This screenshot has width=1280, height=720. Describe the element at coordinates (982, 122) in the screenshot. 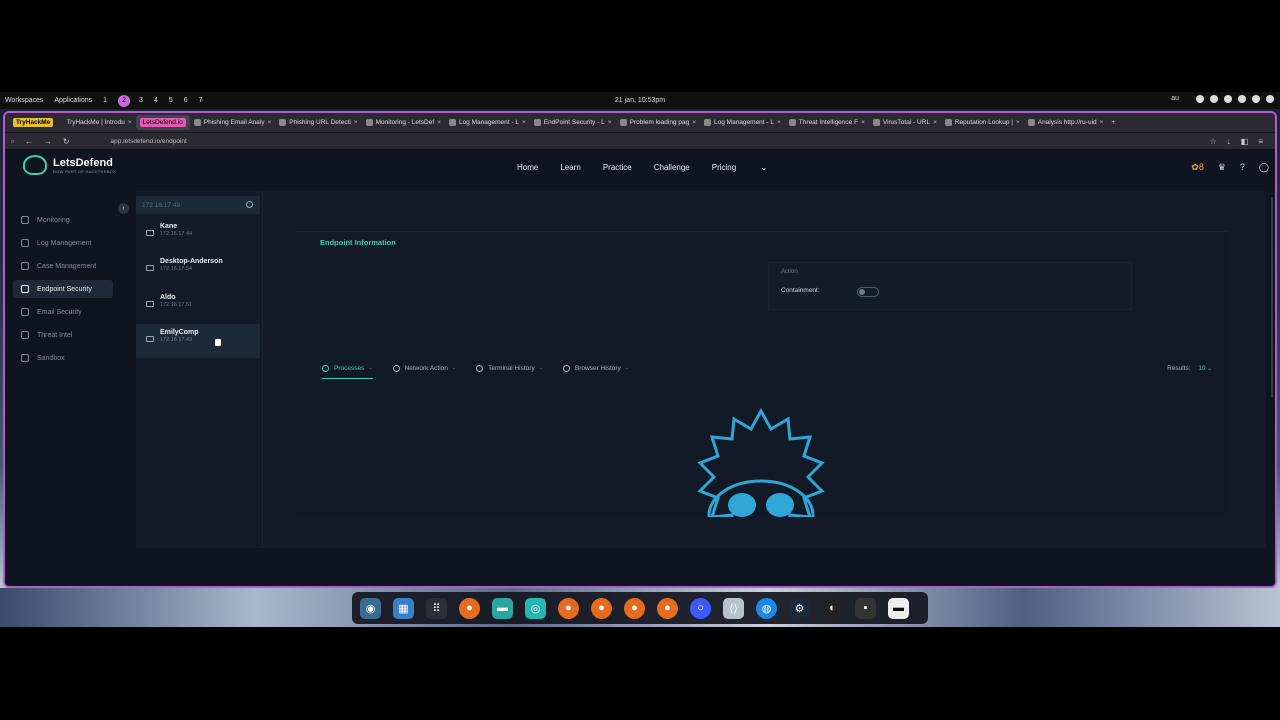

I see `tab-reputation-lookup: Reputation Lookup | ×` at that location.